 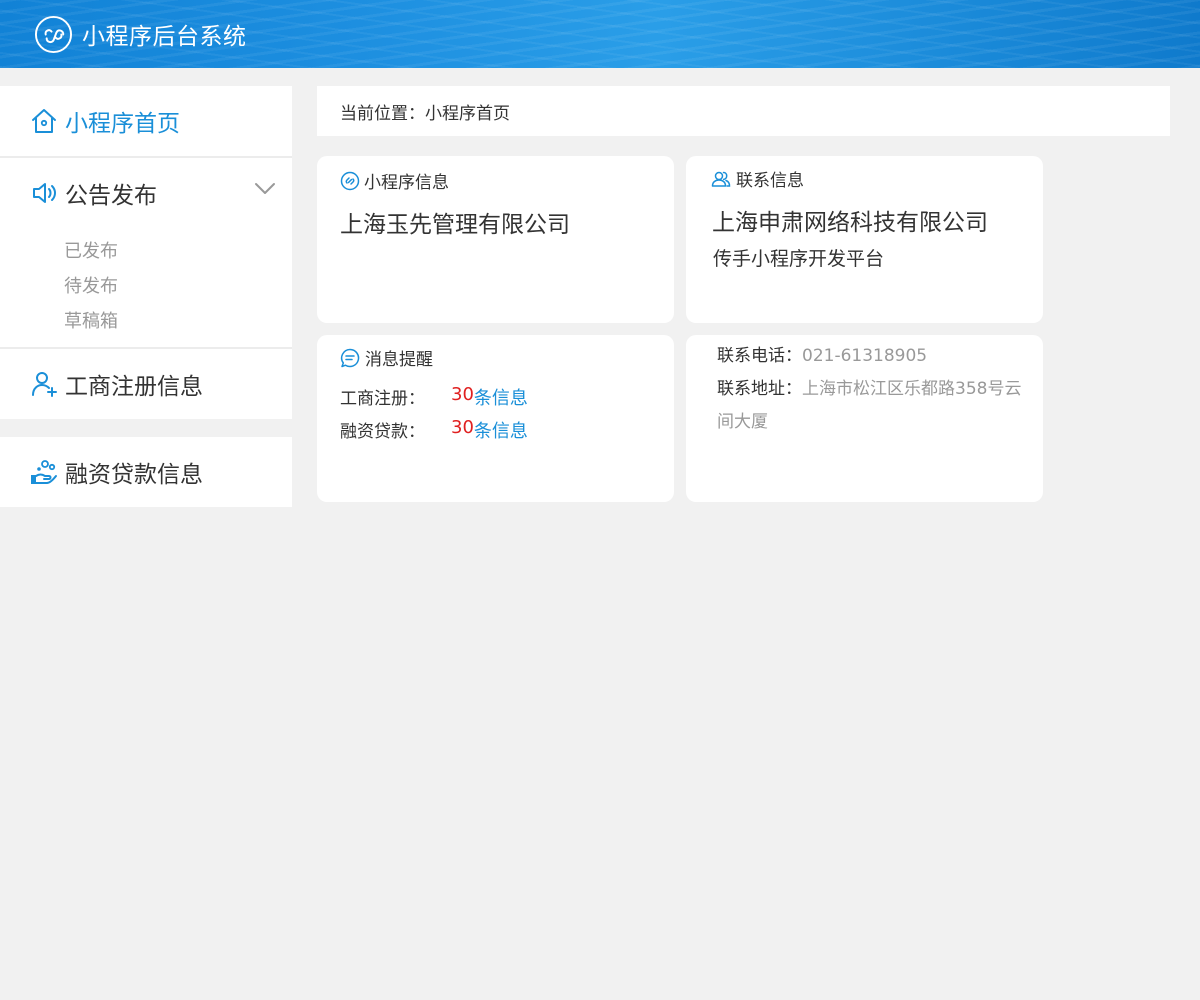 What do you see at coordinates (865, 356) in the screenshot?
I see `phone-value: 021-61318905` at bounding box center [865, 356].